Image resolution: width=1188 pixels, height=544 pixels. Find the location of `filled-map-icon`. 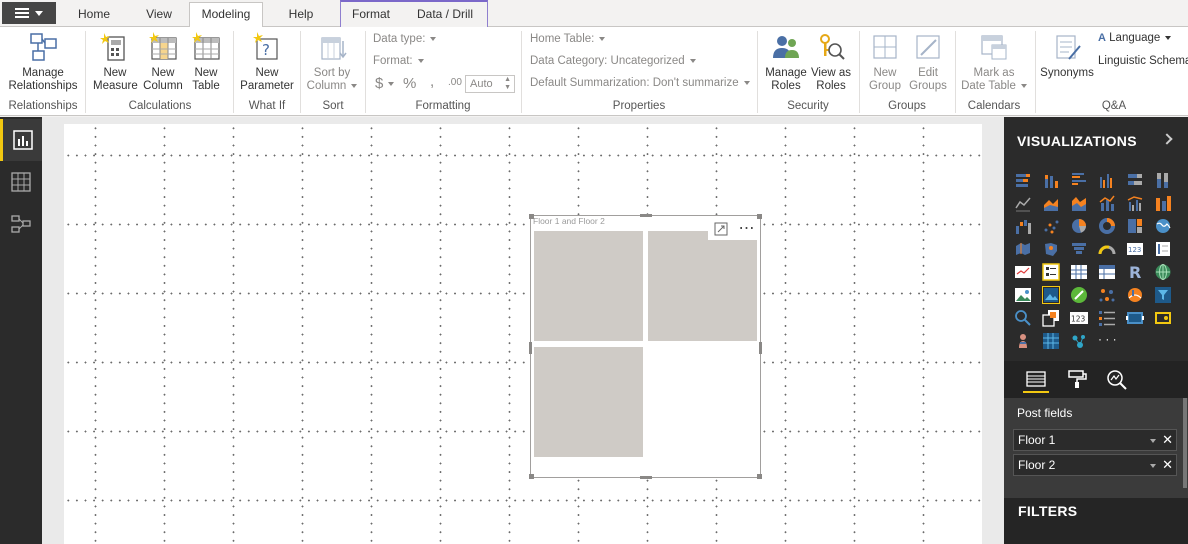

filled-map-icon is located at coordinates (1023, 249).